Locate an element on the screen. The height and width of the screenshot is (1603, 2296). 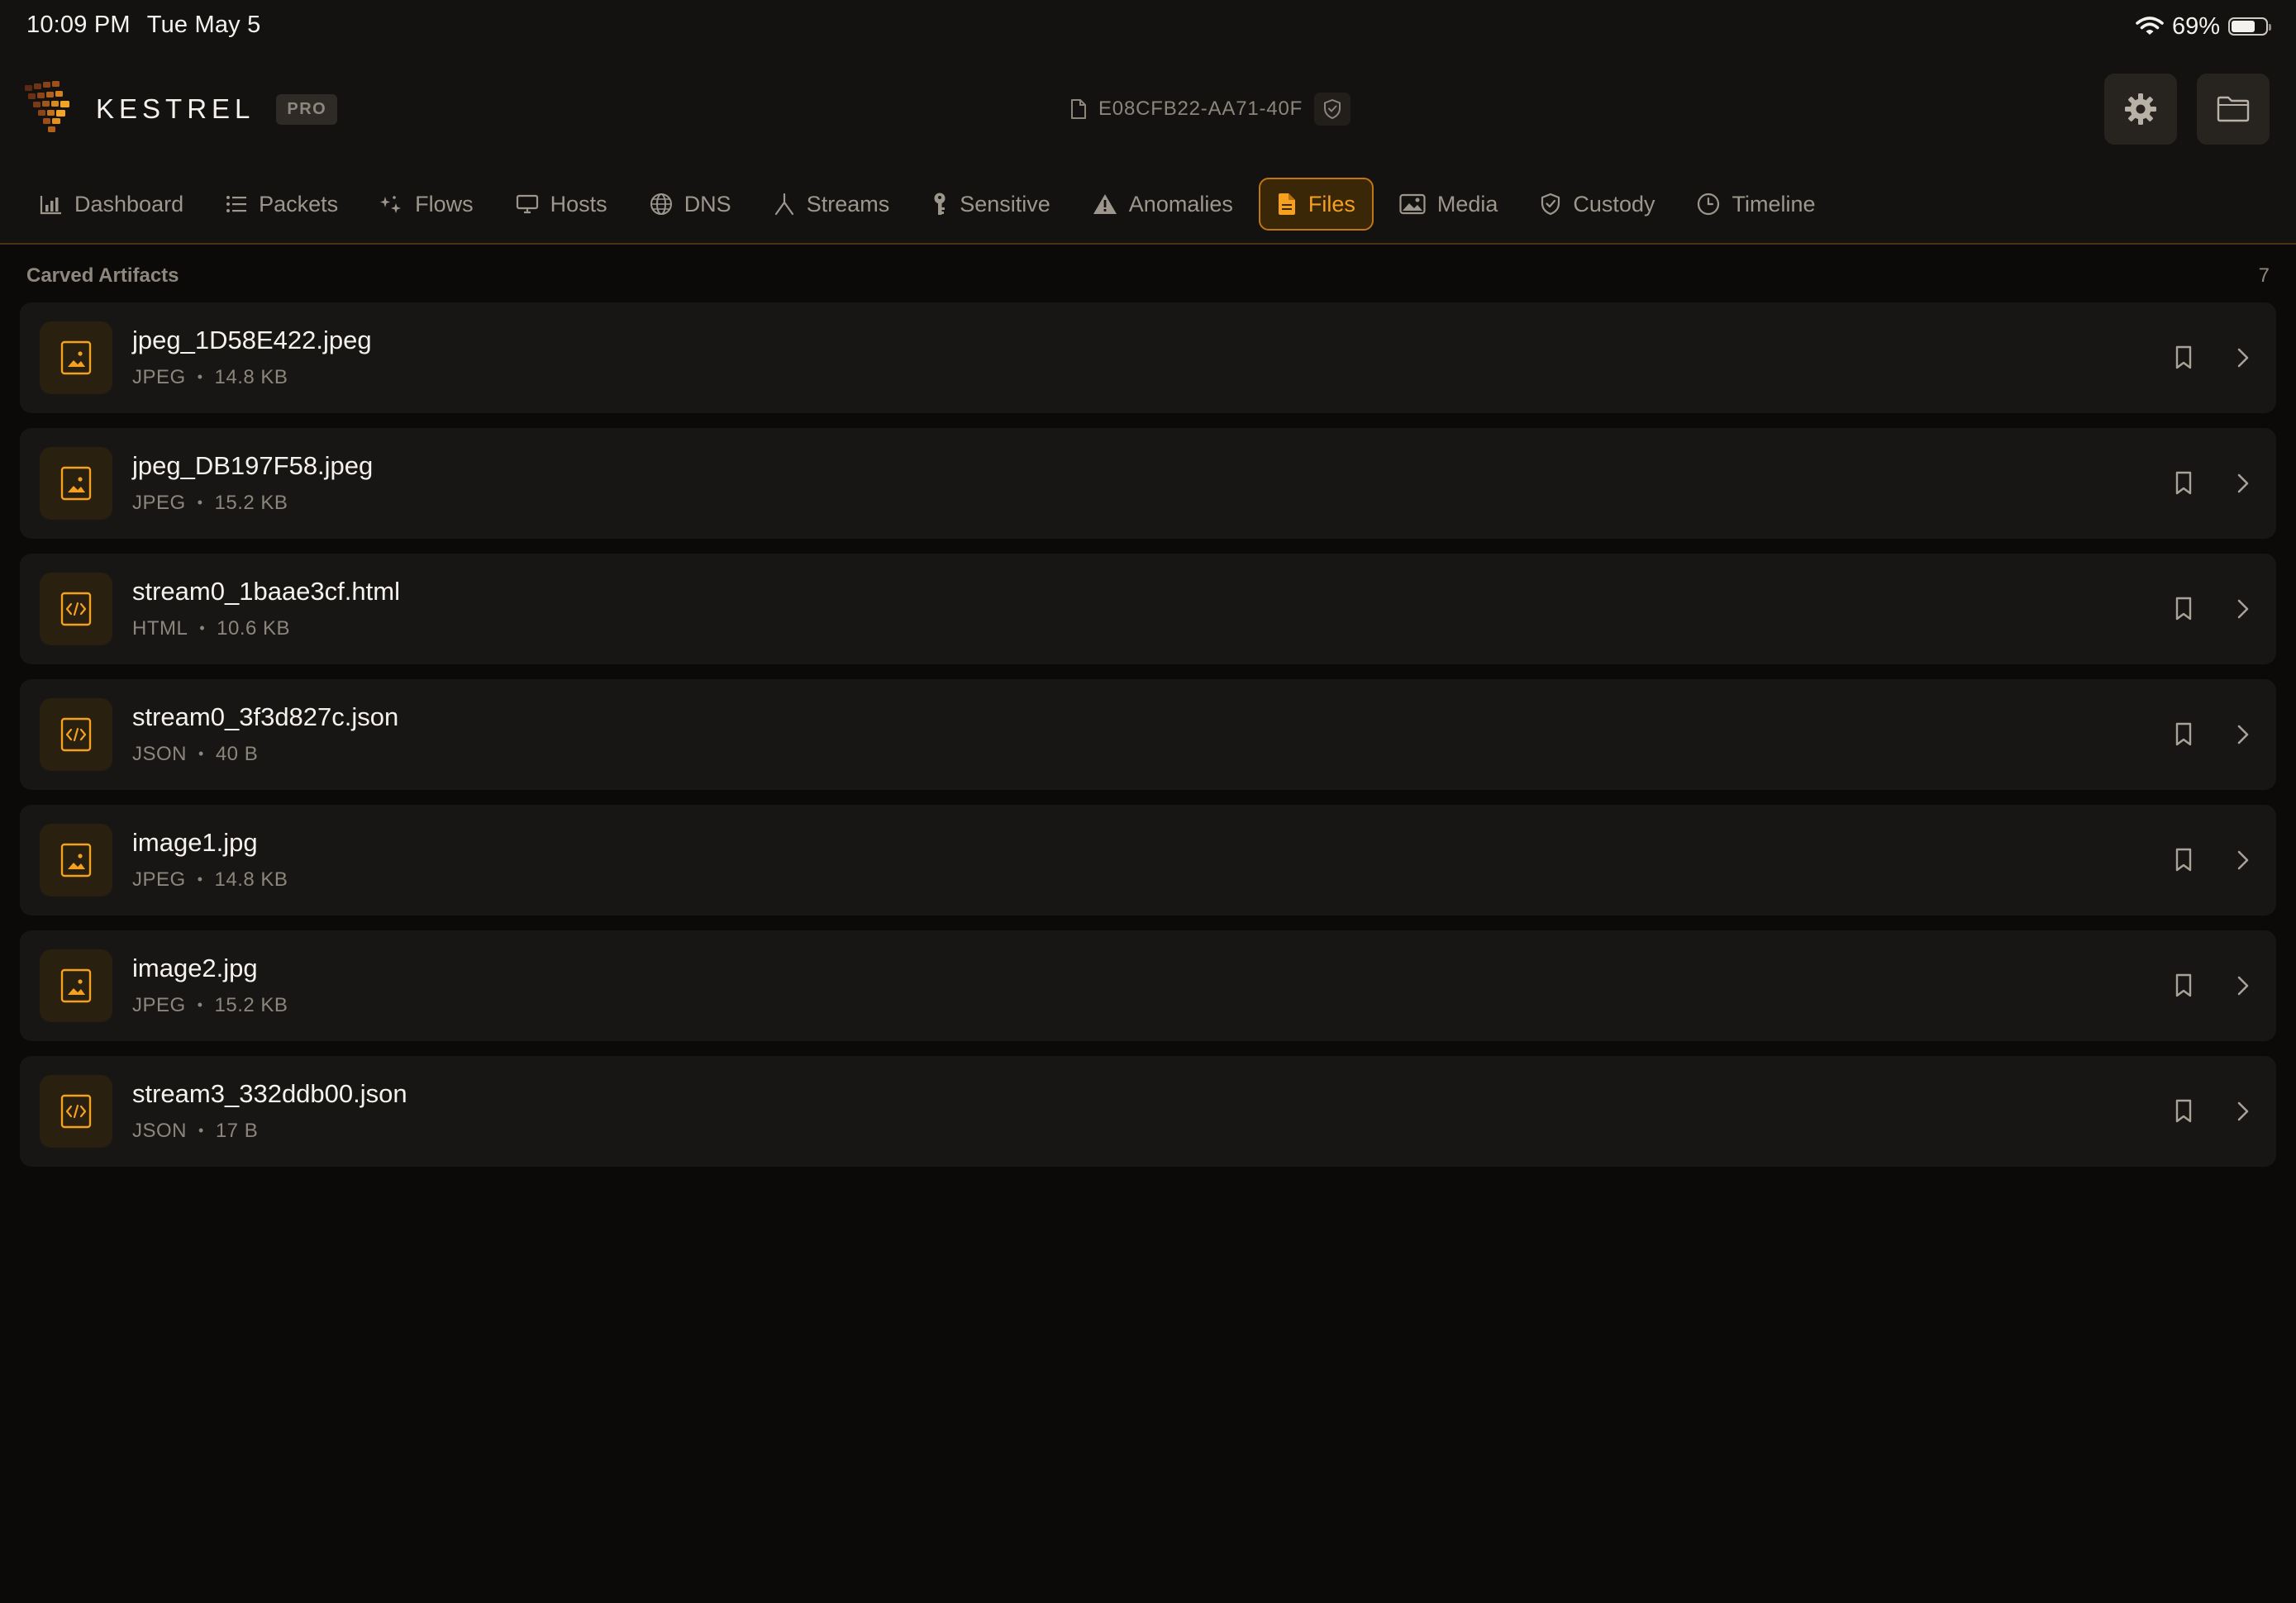
gear-icon is located at coordinates (2140, 109).